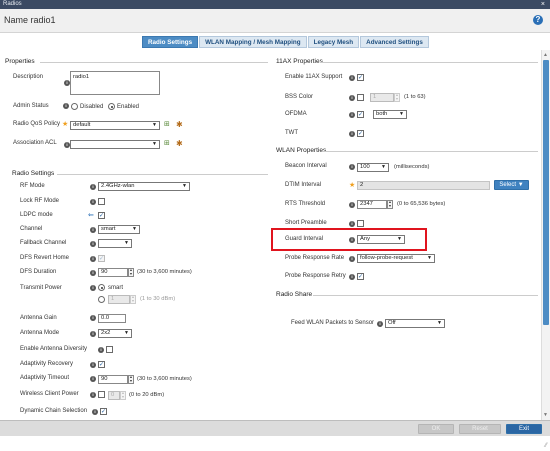 This screenshot has width=550, height=451. What do you see at coordinates (545, 55) in the screenshot?
I see `scroll-up-icon: ▲` at bounding box center [545, 55].